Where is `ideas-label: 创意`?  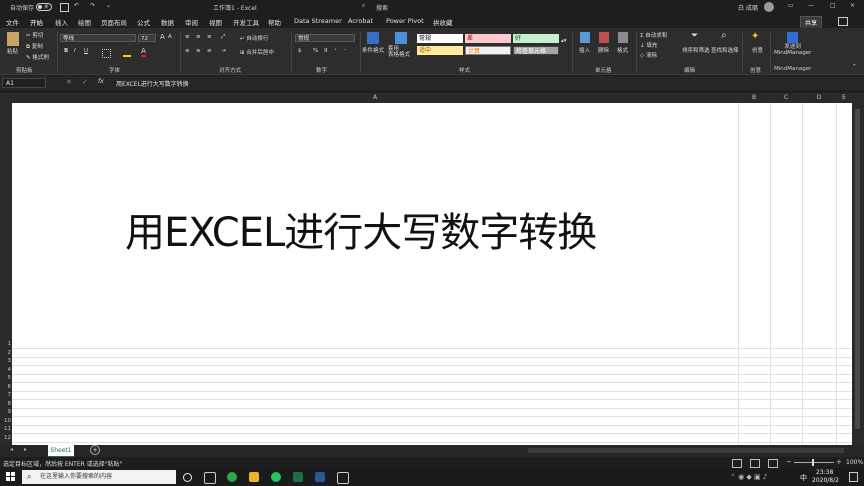 ideas-label: 创意 is located at coordinates (757, 50).